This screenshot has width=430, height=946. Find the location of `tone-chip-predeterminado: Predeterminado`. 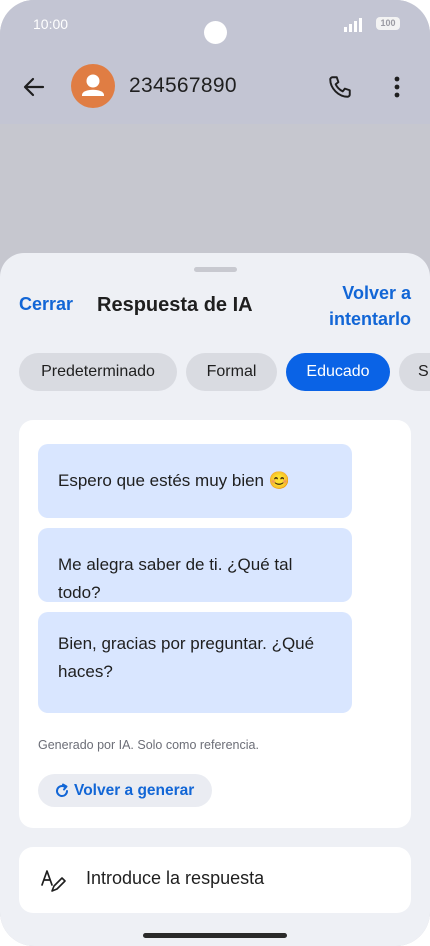

tone-chip-predeterminado: Predeterminado is located at coordinates (98, 372).